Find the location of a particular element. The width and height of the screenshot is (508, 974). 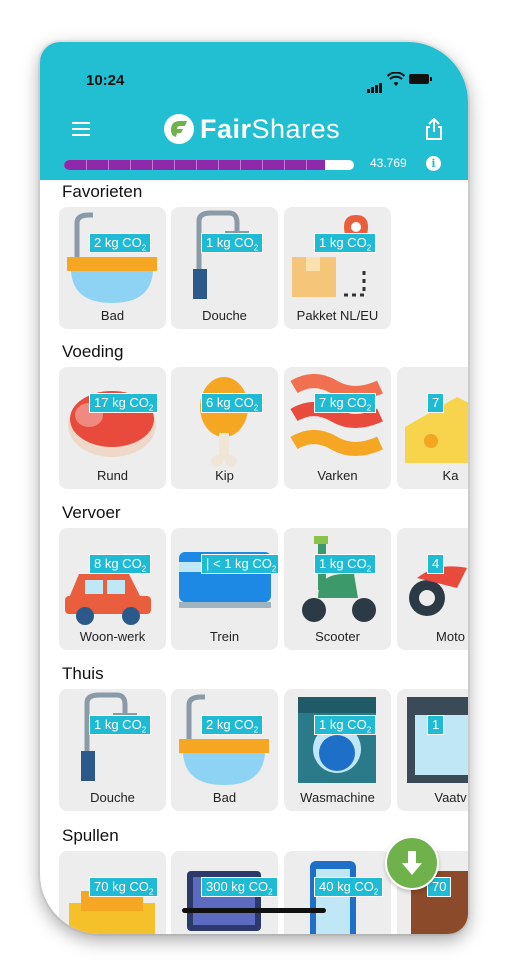

activity-card: 300 kg CO2 is located at coordinates (224, 892).